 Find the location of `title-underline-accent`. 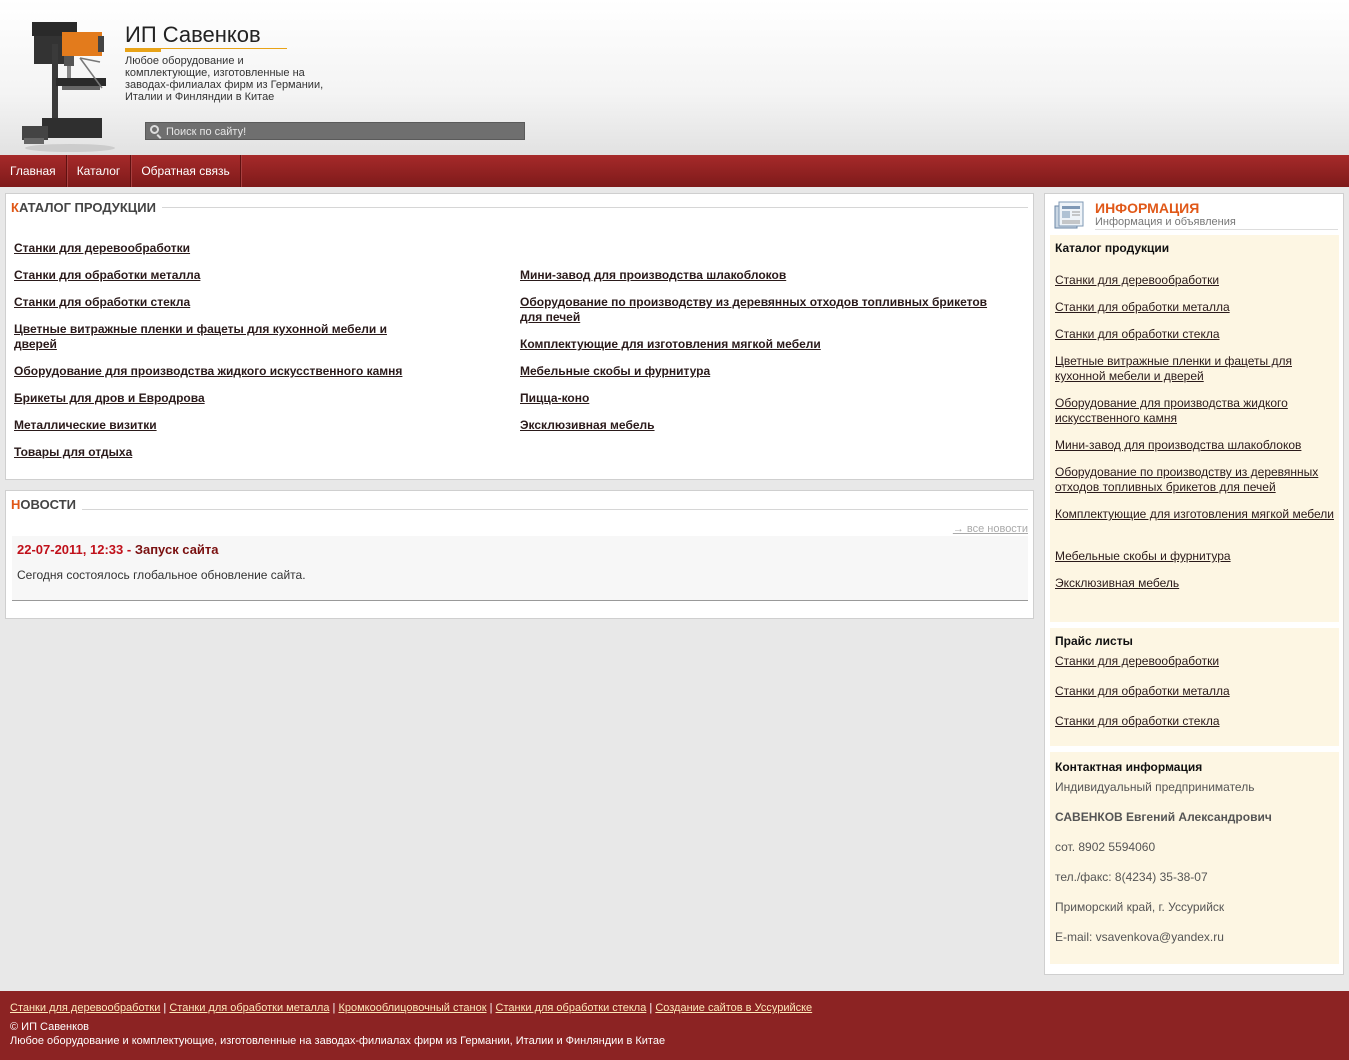

title-underline-accent is located at coordinates (143, 50).